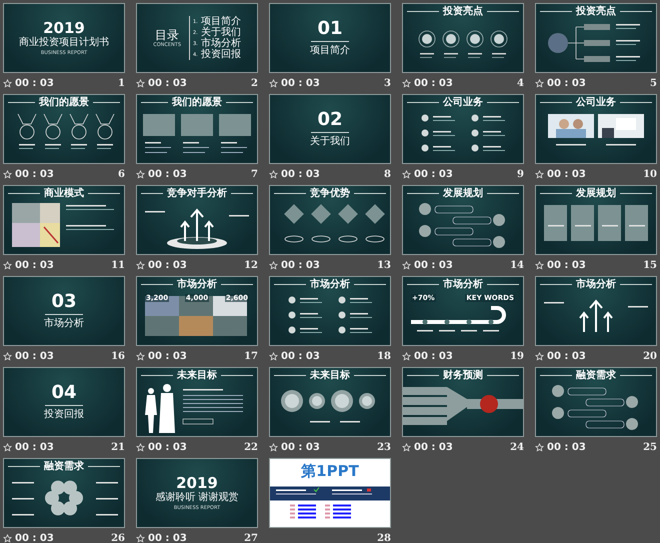  What do you see at coordinates (384, 447) in the screenshot?
I see `slide-number: 23` at bounding box center [384, 447].